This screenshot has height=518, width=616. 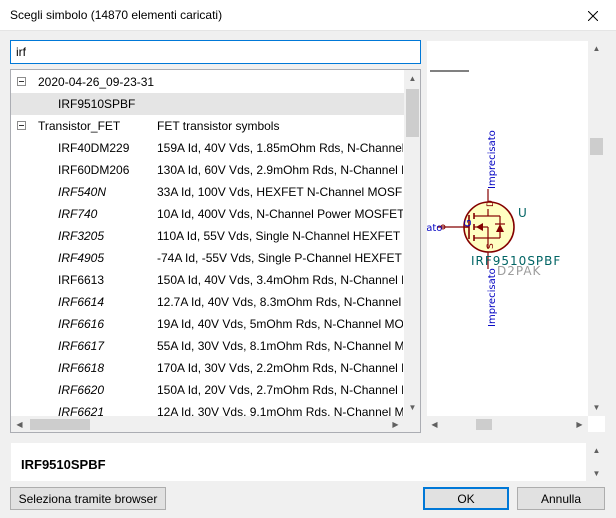 What do you see at coordinates (81, 324) in the screenshot?
I see `tree-item-name: IRF6616` at bounding box center [81, 324].